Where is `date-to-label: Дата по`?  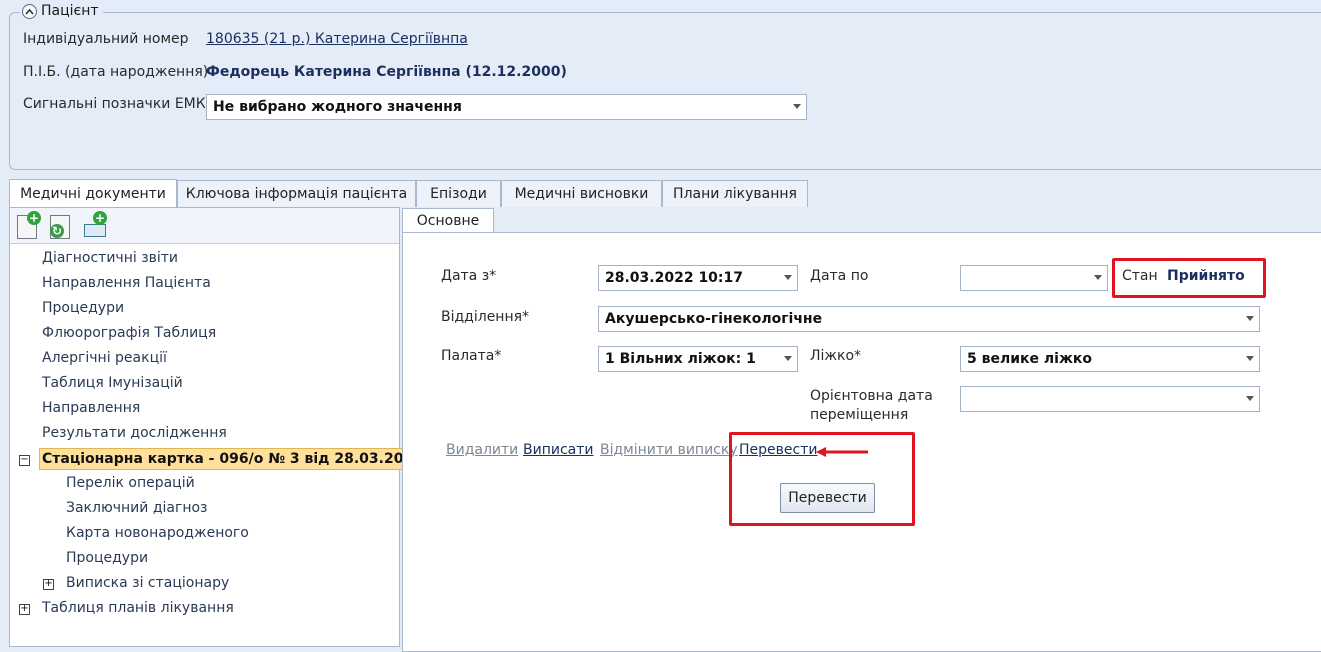
date-to-label: Дата по is located at coordinates (839, 276).